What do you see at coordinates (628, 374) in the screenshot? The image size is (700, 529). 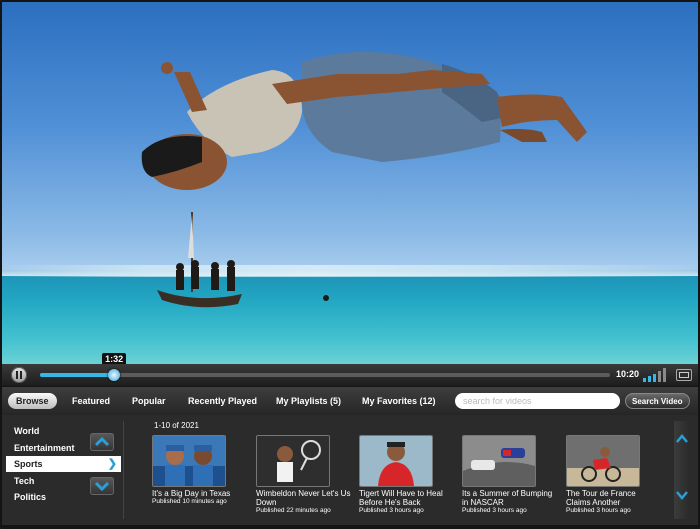 I see `duration-label: 10:20` at bounding box center [628, 374].